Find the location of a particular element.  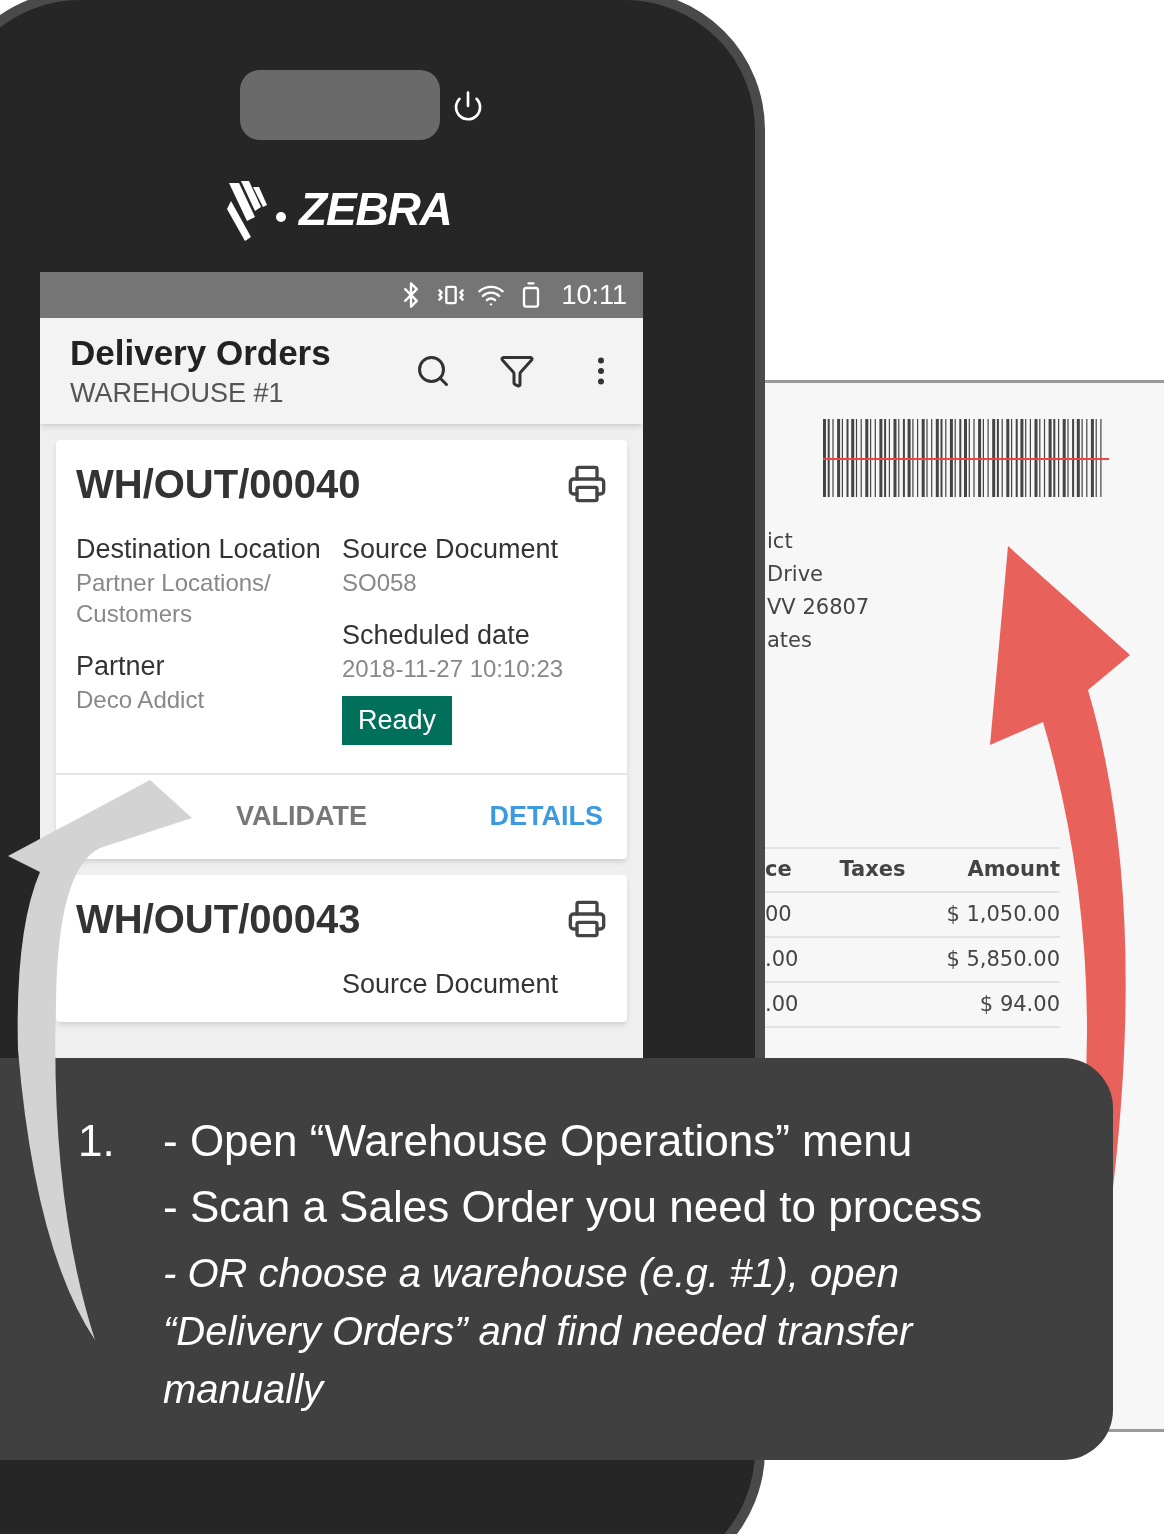

address-line: Drive is located at coordinates (795, 574).